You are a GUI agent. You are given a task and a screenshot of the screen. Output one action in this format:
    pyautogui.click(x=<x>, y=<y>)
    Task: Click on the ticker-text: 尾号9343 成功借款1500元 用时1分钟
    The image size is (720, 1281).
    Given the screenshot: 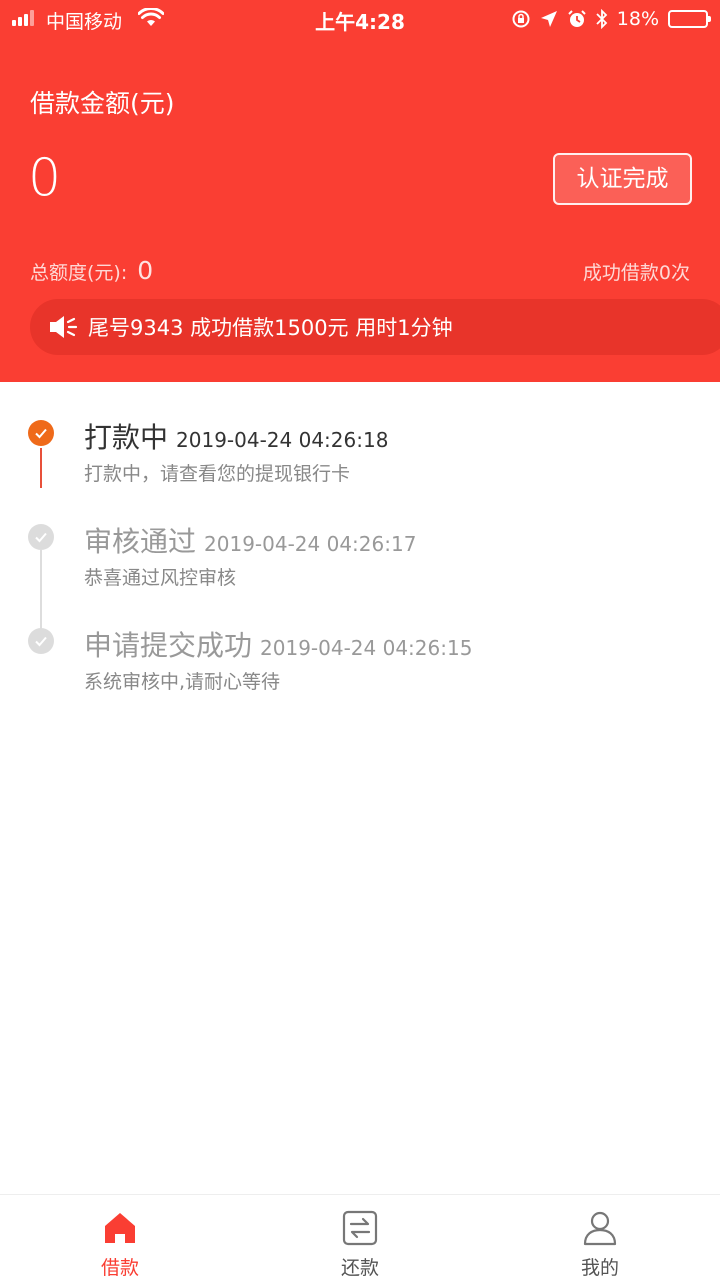 What is the action you would take?
    pyautogui.click(x=270, y=328)
    